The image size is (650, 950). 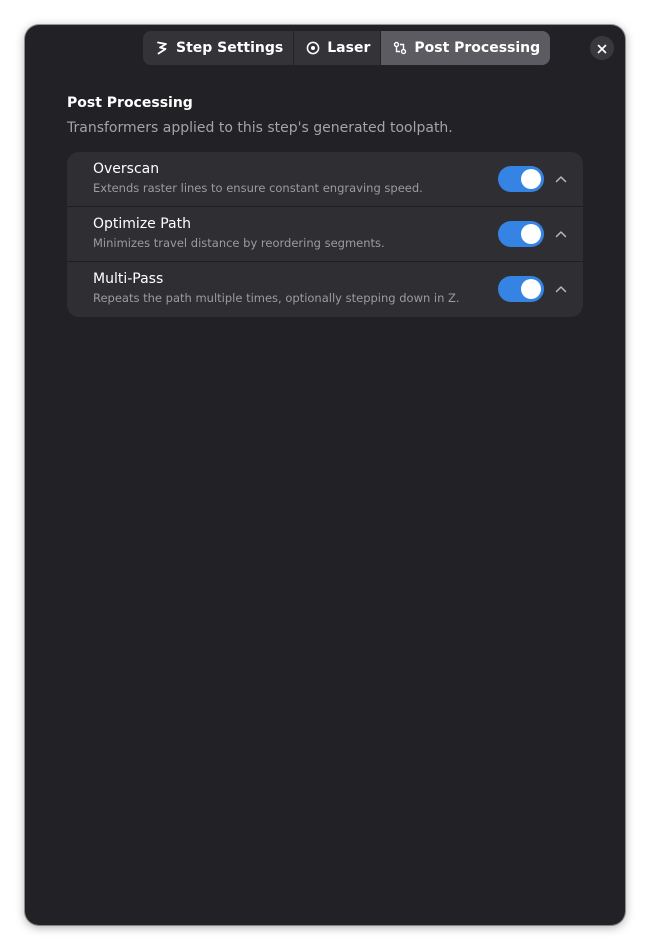 What do you see at coordinates (230, 48) in the screenshot?
I see `tab-step-settings-label: Step Settings` at bounding box center [230, 48].